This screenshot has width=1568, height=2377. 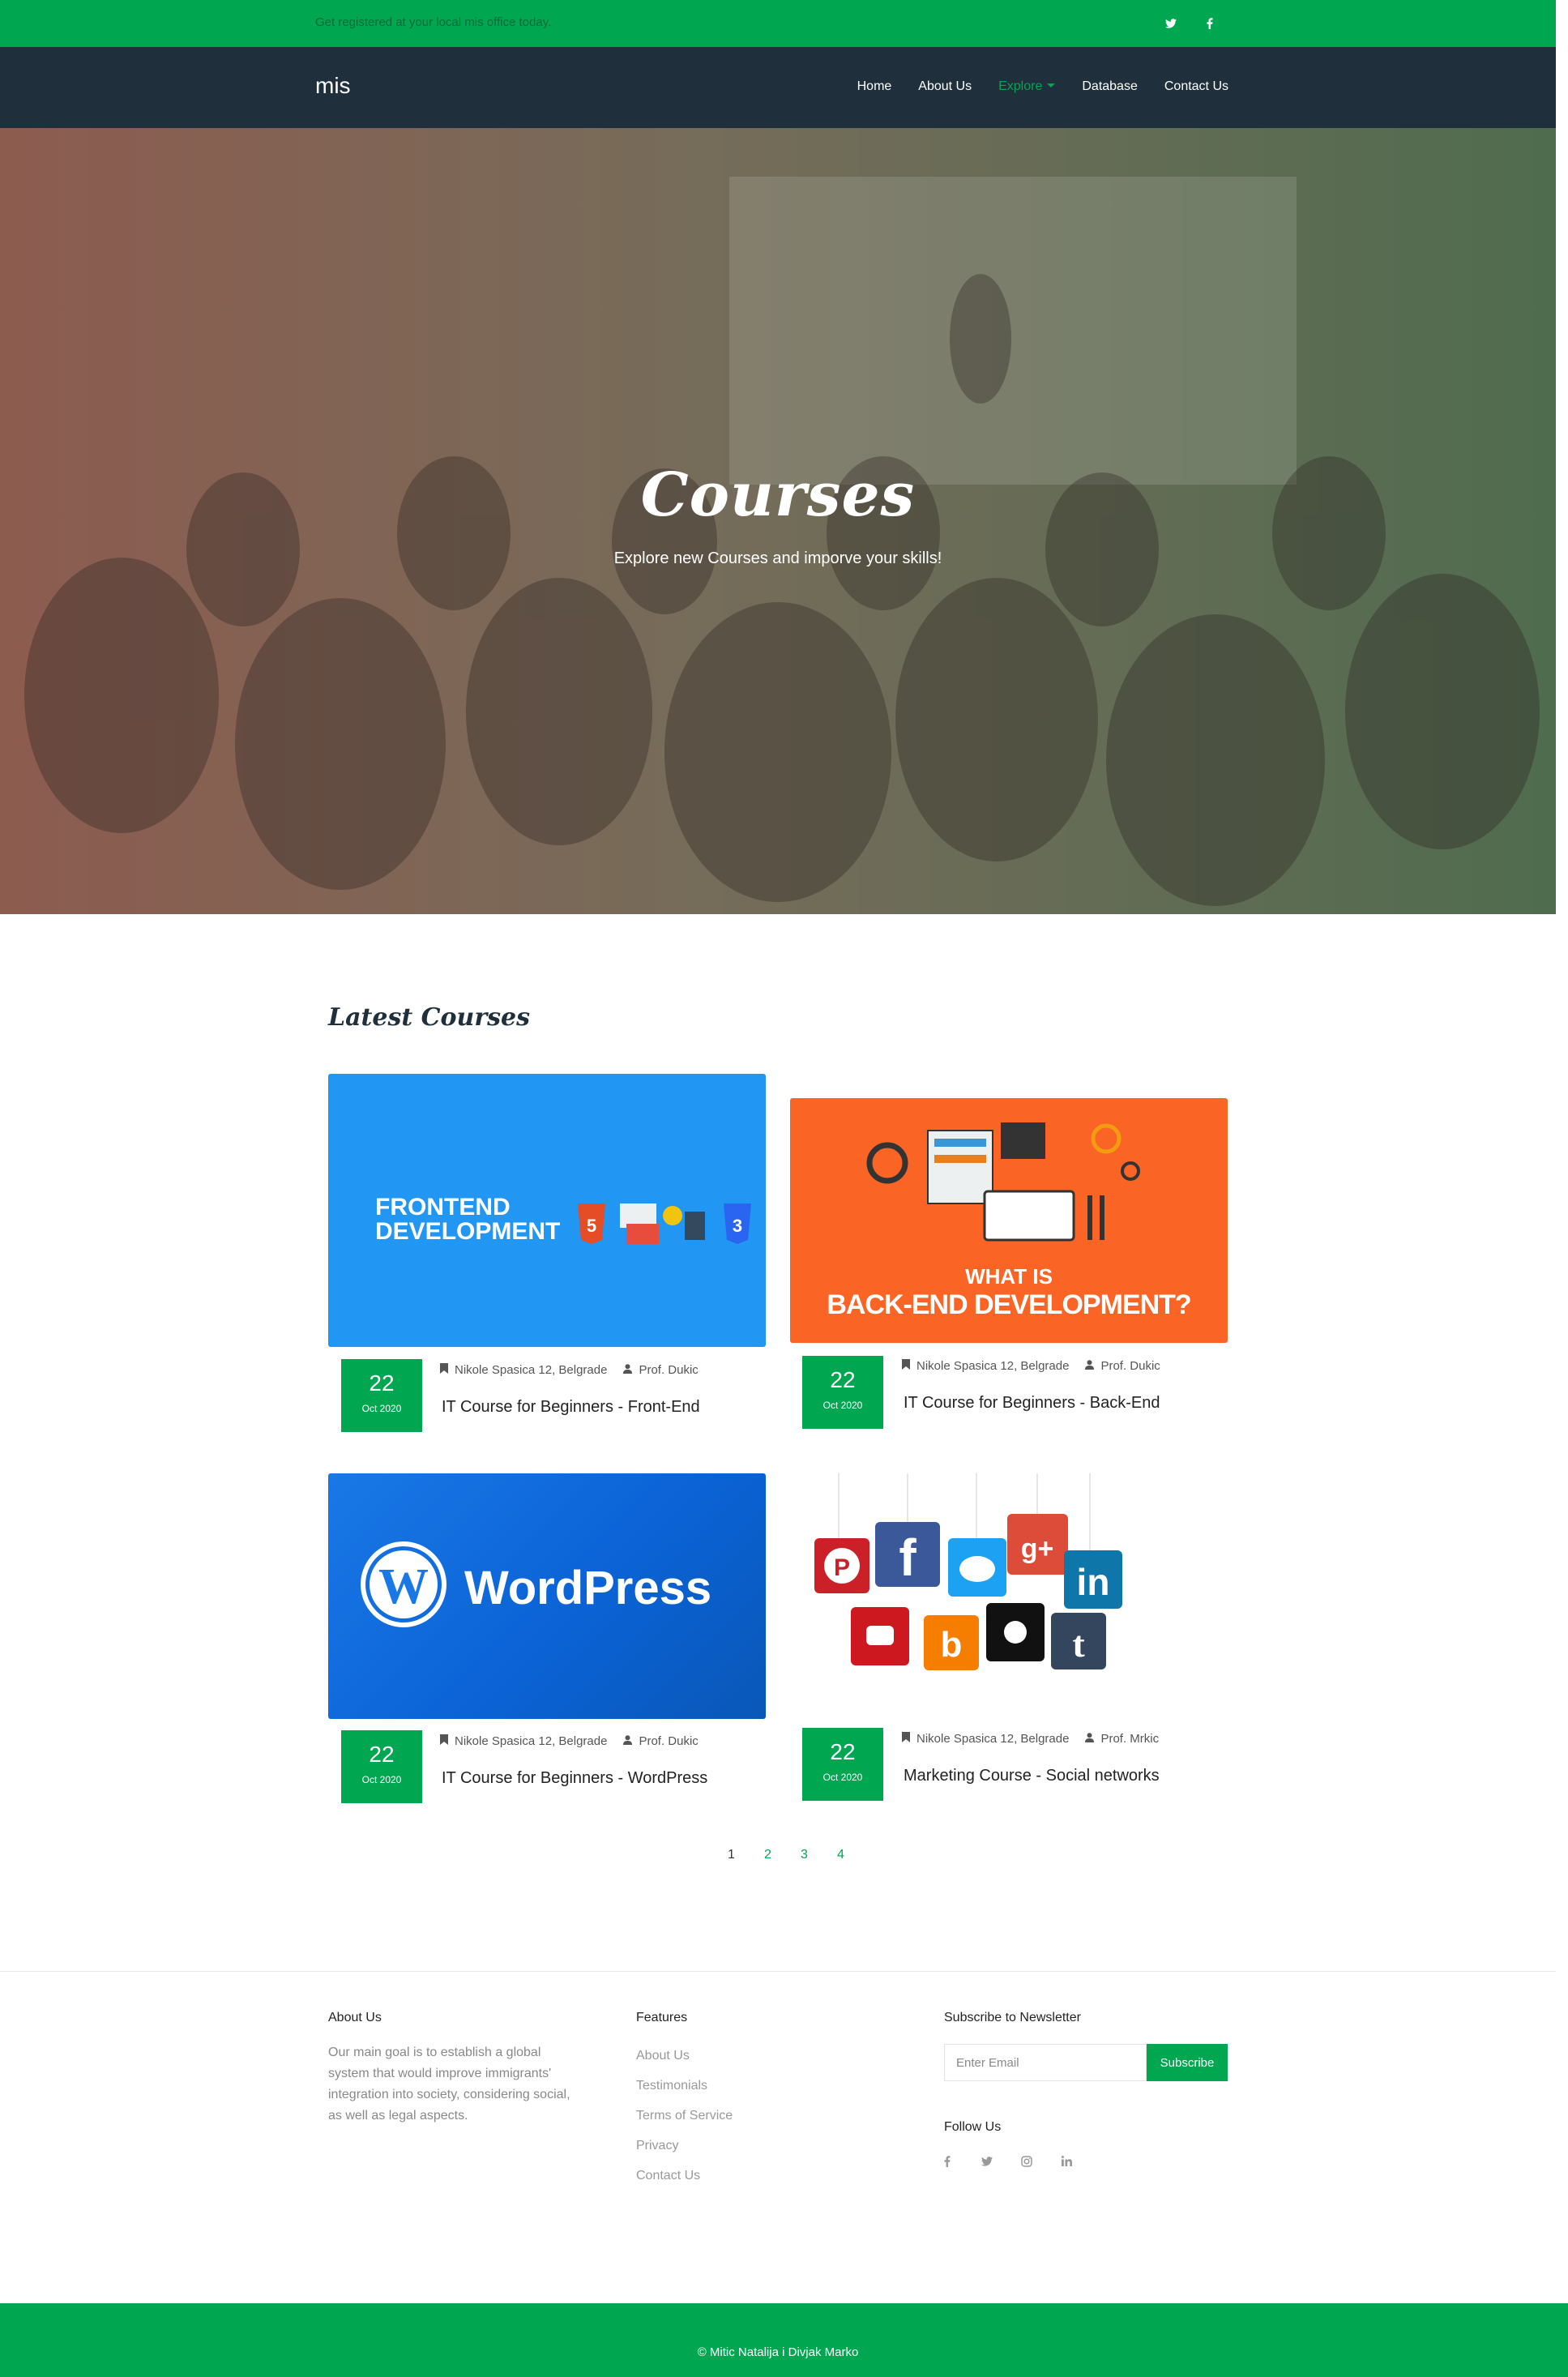 I want to click on course-title: IT Course for Beginners - WordPress, so click(x=574, y=1778).